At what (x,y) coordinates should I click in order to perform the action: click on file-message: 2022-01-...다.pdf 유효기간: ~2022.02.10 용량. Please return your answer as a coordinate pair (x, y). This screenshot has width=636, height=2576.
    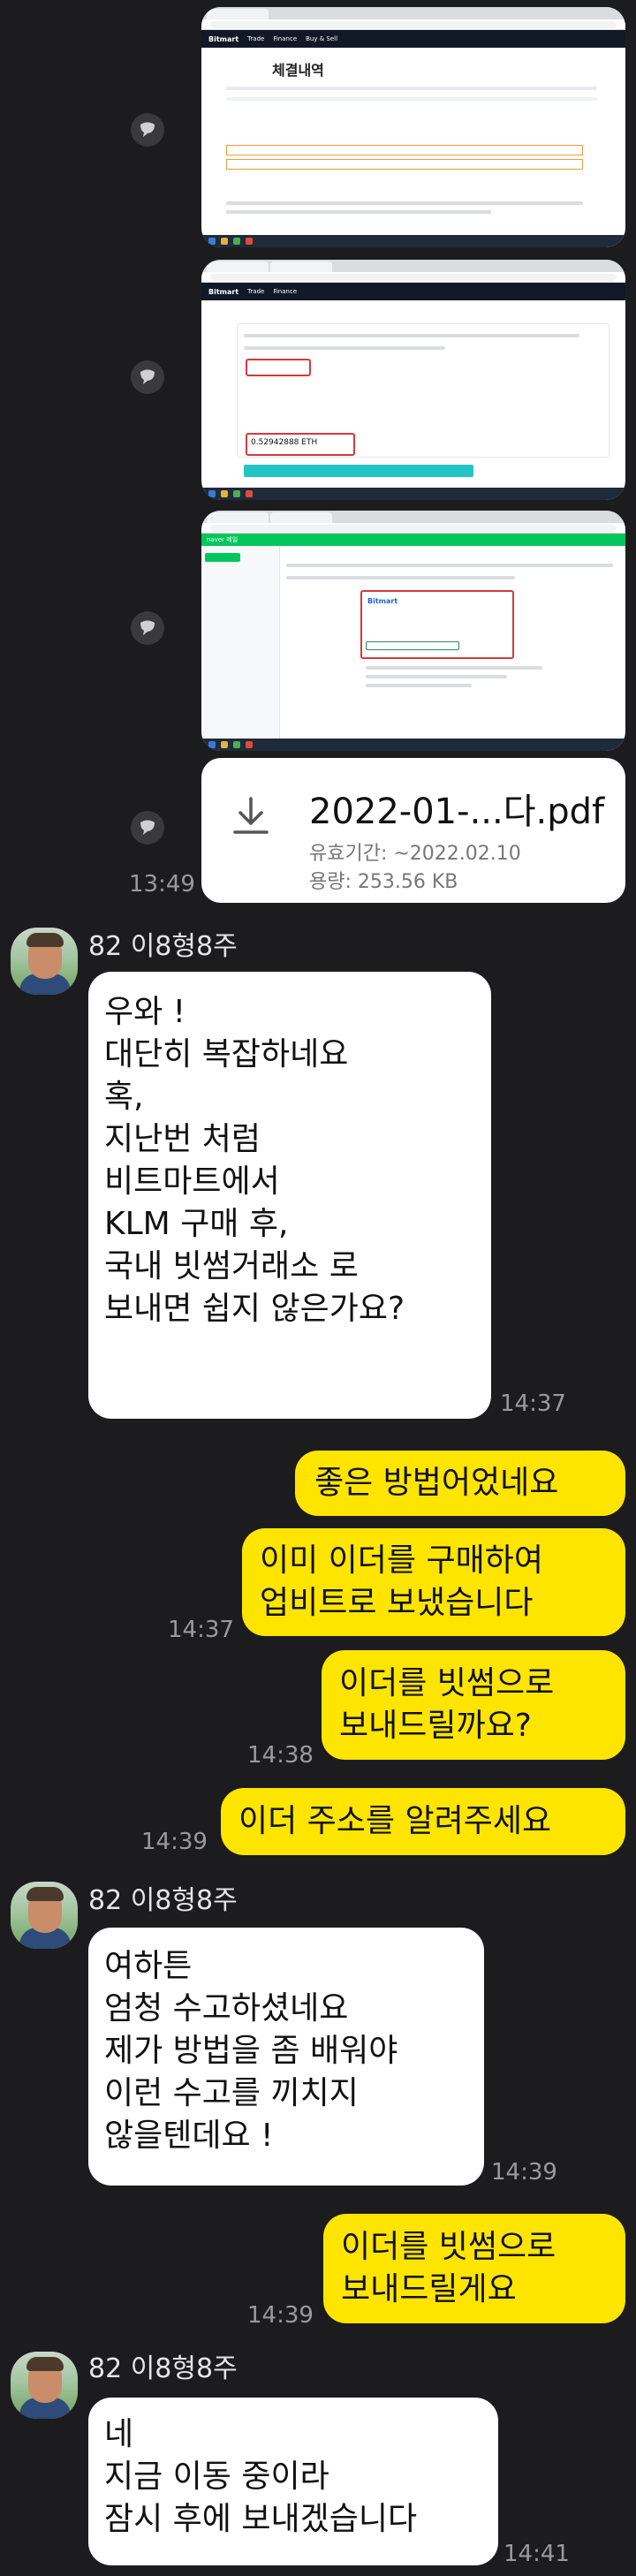
    Looking at the image, I should click on (413, 831).